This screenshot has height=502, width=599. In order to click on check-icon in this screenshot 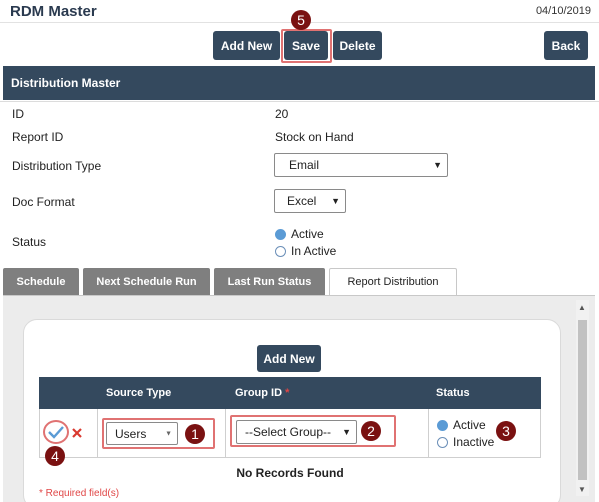, I will do `click(56, 432)`.